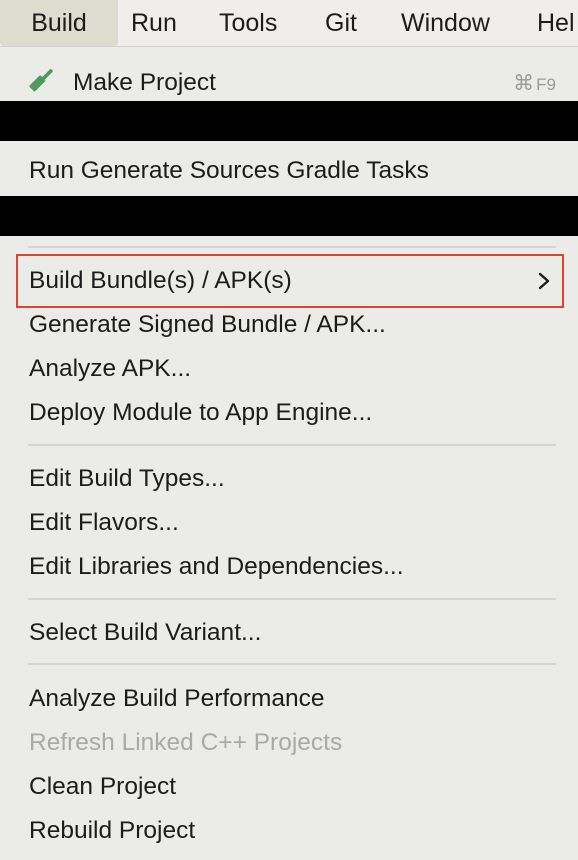 The width and height of the screenshot is (578, 860). Describe the element at coordinates (154, 23) in the screenshot. I see `menubar-item-run: Run` at that location.